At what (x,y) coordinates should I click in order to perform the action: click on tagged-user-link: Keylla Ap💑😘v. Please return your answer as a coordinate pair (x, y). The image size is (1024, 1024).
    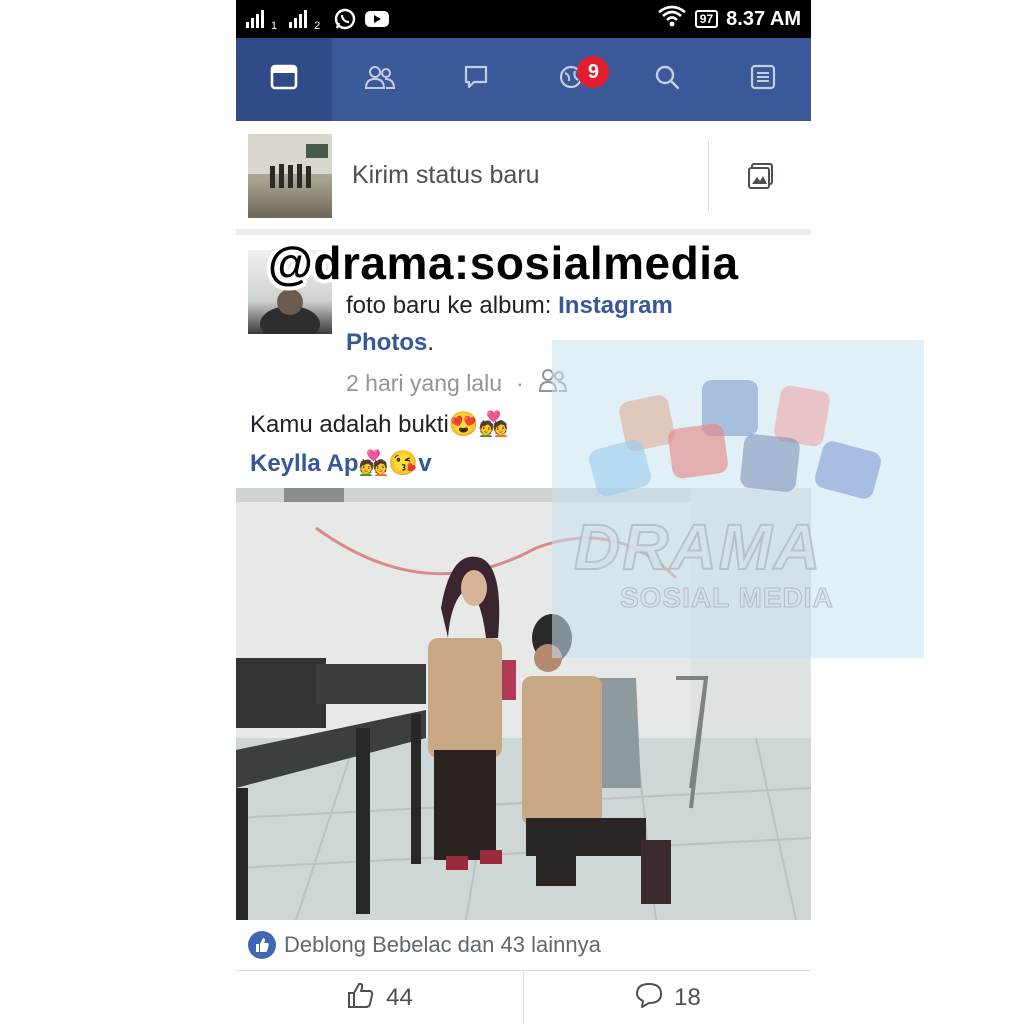
    Looking at the image, I should click on (341, 463).